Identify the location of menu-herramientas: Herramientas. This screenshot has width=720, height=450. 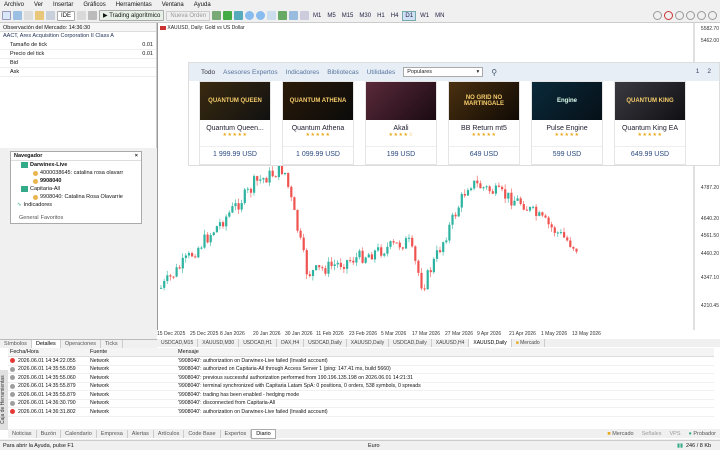
(134, 5).